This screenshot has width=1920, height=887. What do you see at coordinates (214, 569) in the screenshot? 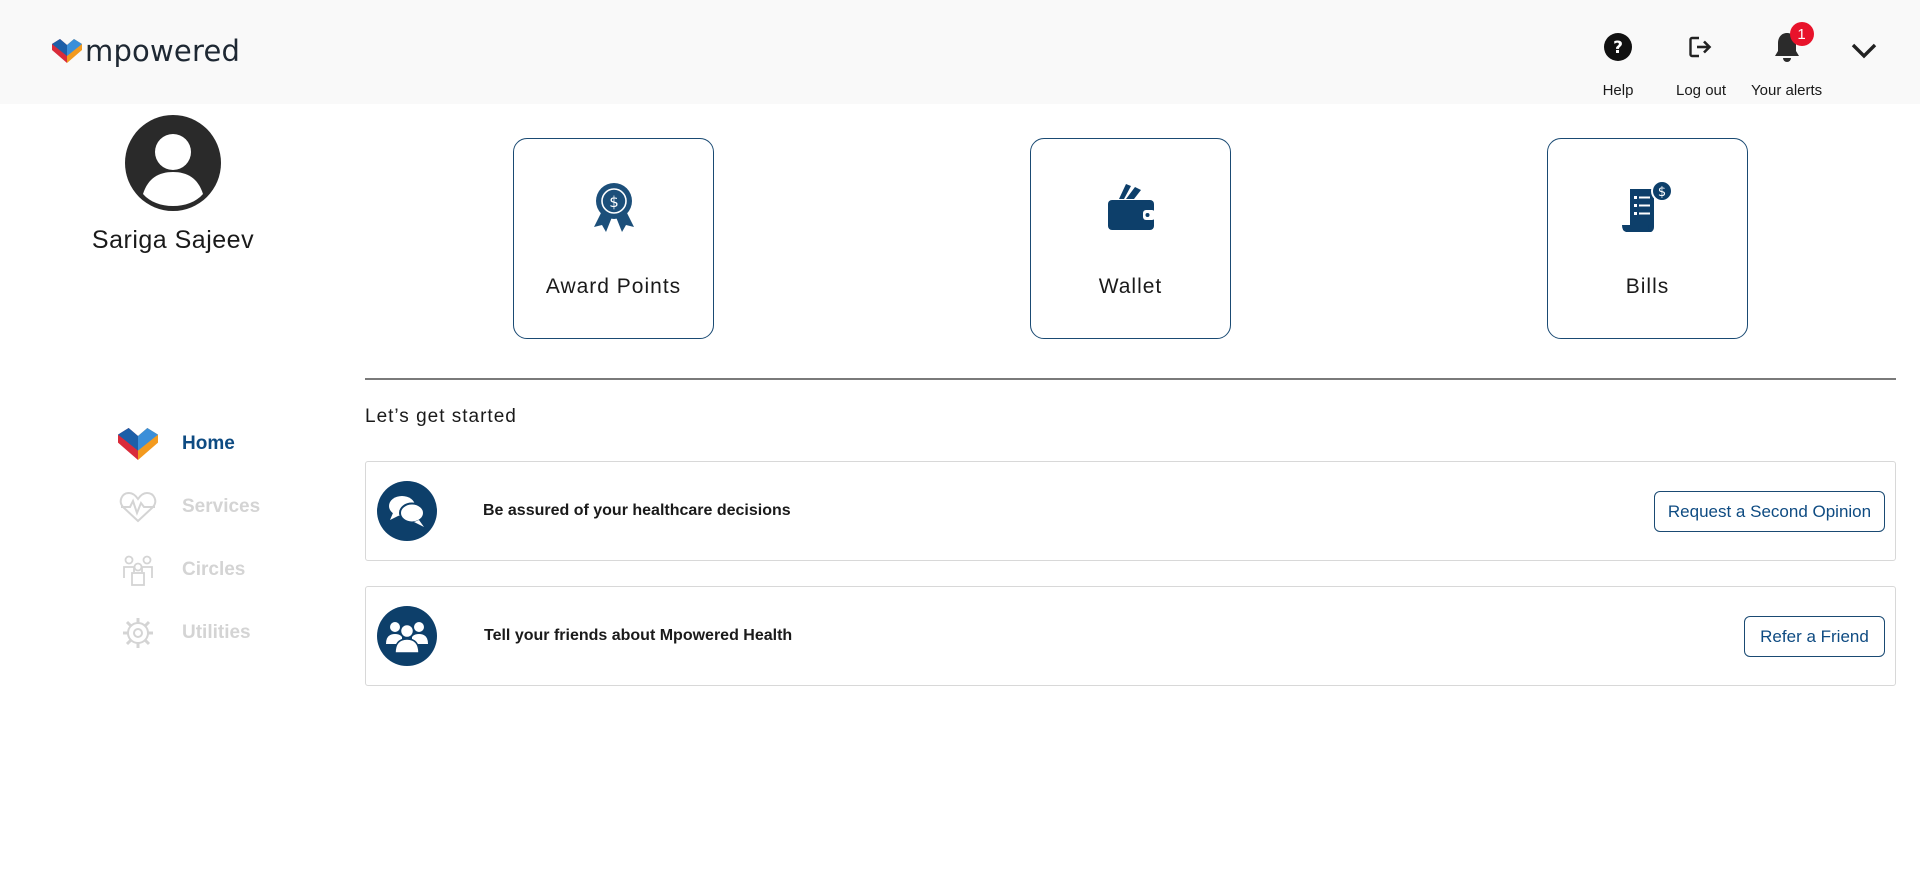
I see `sidebar-item-label: Circles` at bounding box center [214, 569].